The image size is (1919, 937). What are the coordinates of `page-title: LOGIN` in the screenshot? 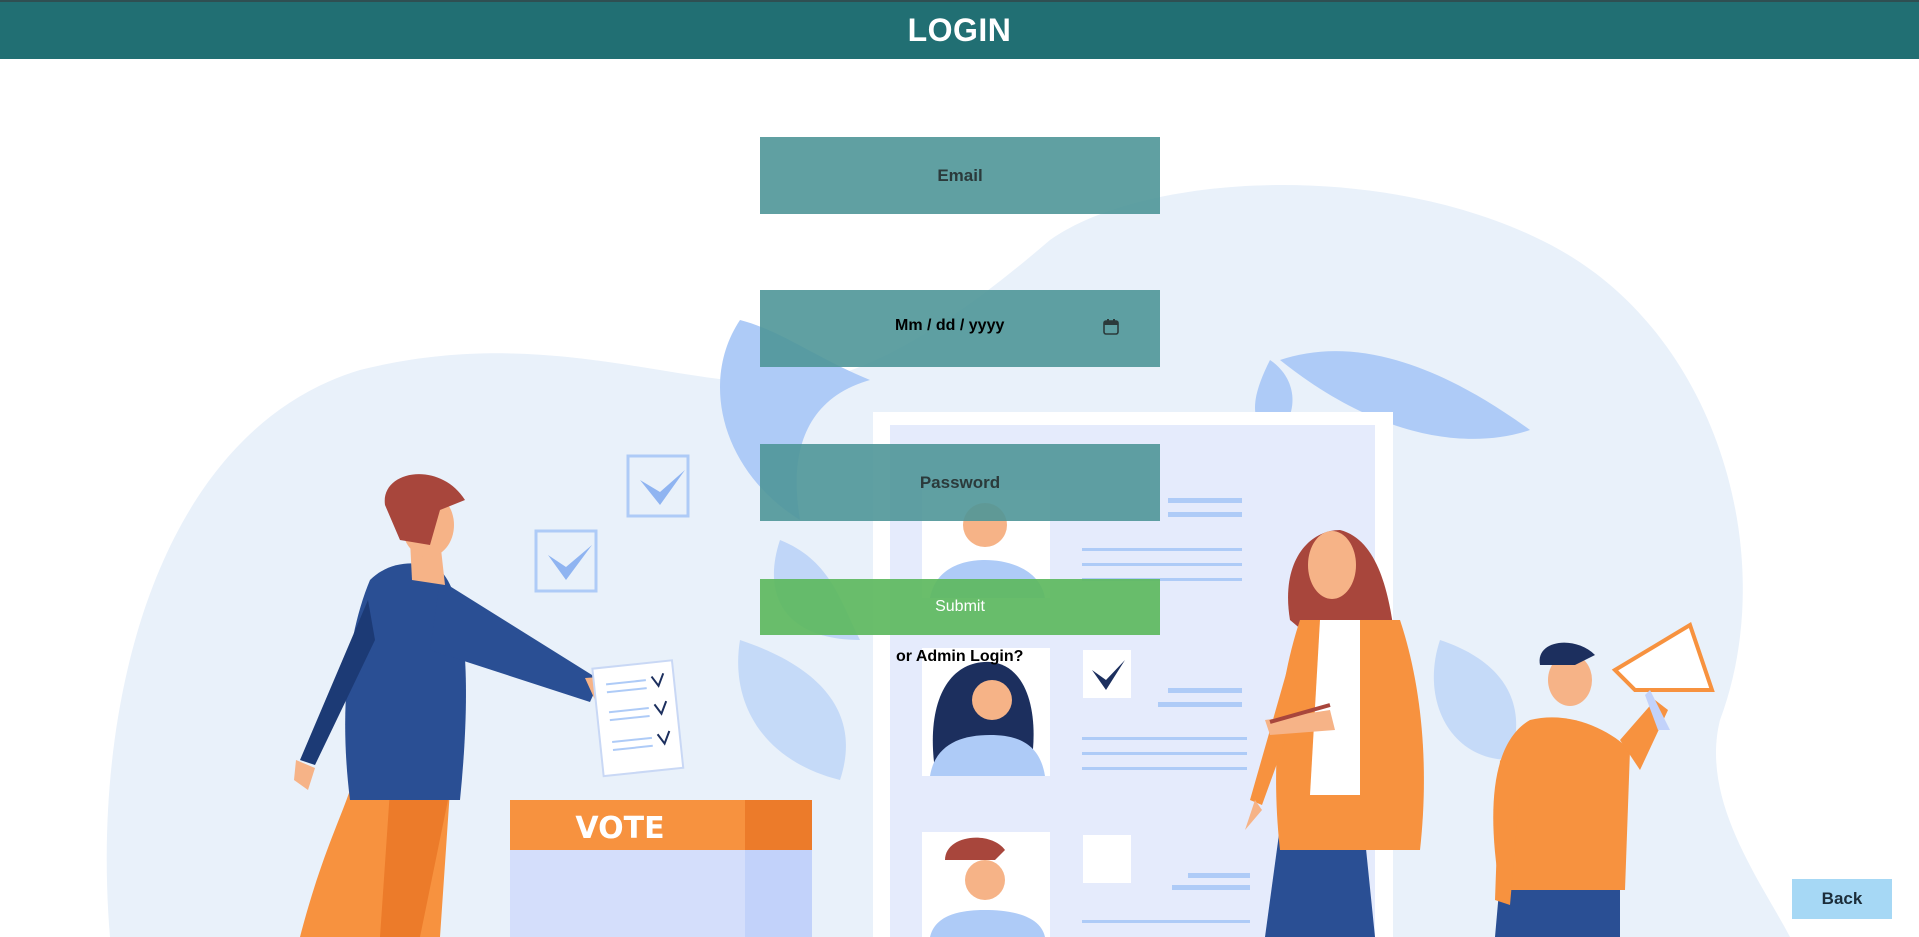 It's located at (959, 30).